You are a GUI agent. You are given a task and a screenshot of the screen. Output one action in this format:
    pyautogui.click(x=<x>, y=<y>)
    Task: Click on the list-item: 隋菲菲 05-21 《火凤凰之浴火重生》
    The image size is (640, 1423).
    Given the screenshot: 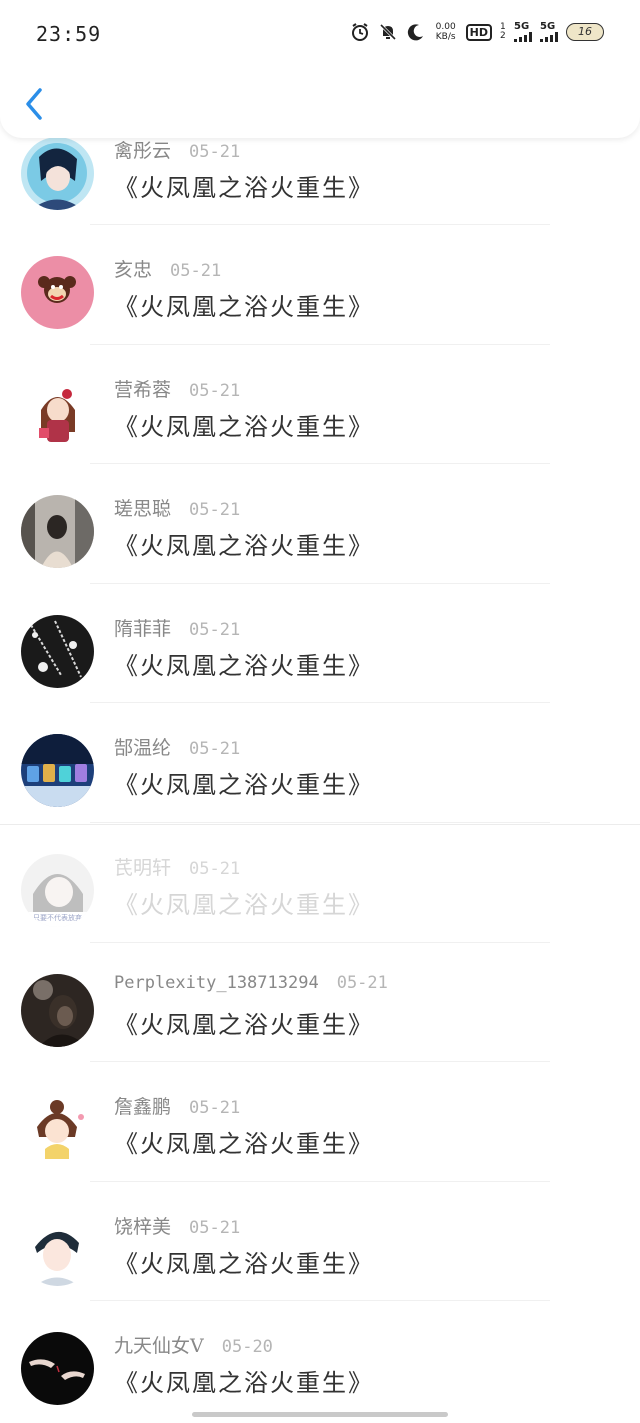 What is the action you would take?
    pyautogui.click(x=320, y=644)
    